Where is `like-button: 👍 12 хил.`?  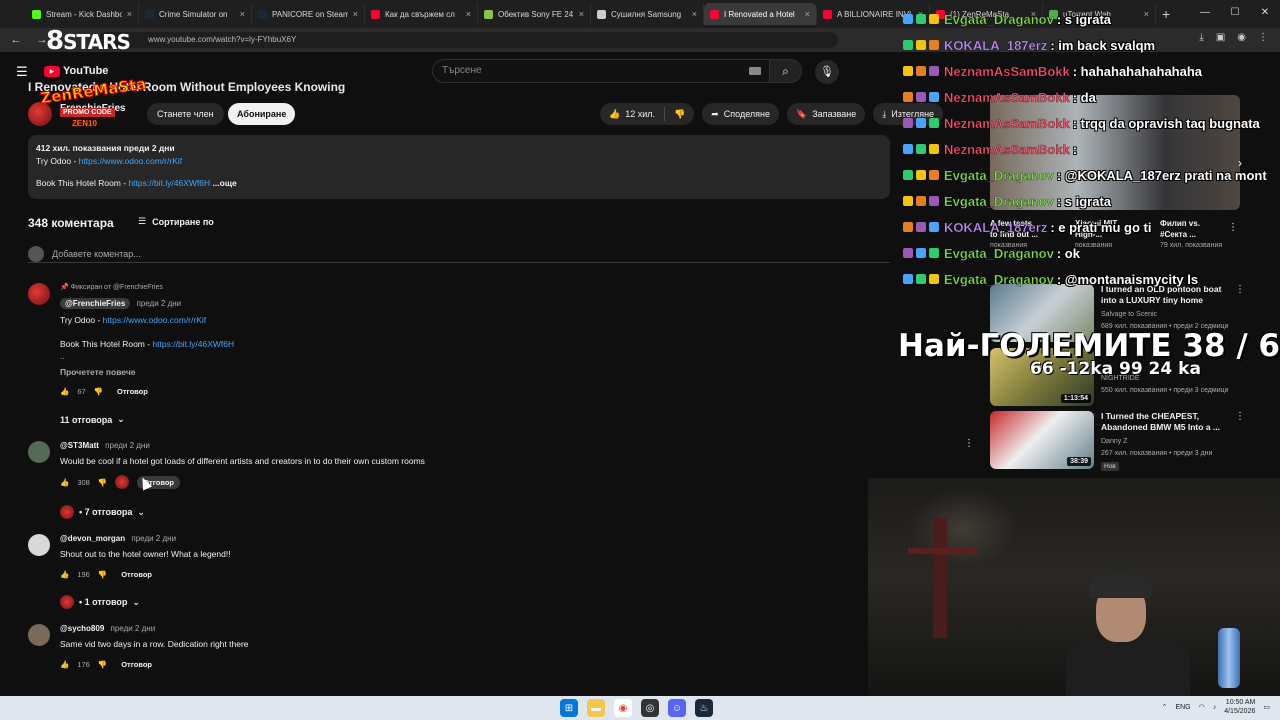 like-button: 👍 12 хил. is located at coordinates (632, 114).